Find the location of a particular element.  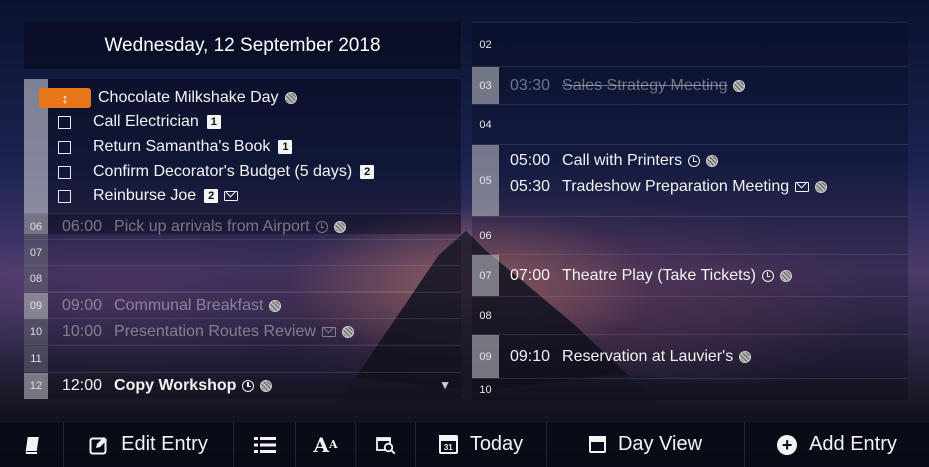

allday-task-item: Reinburse Joe 2 is located at coordinates (148, 196).